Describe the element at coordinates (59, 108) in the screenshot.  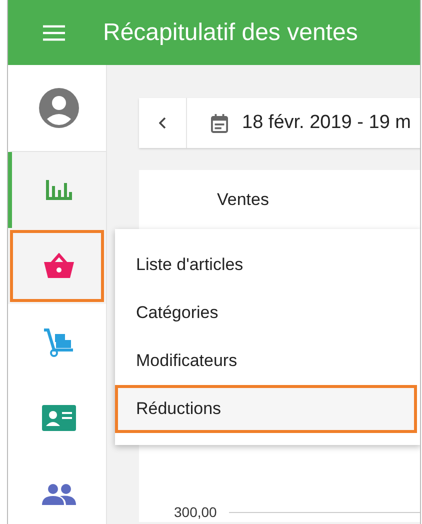
I see `user-icon` at that location.